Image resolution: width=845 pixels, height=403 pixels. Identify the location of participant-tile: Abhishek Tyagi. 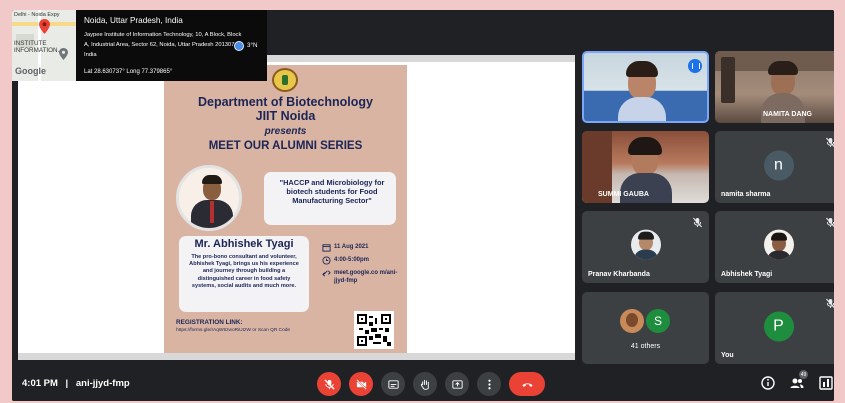
(774, 247).